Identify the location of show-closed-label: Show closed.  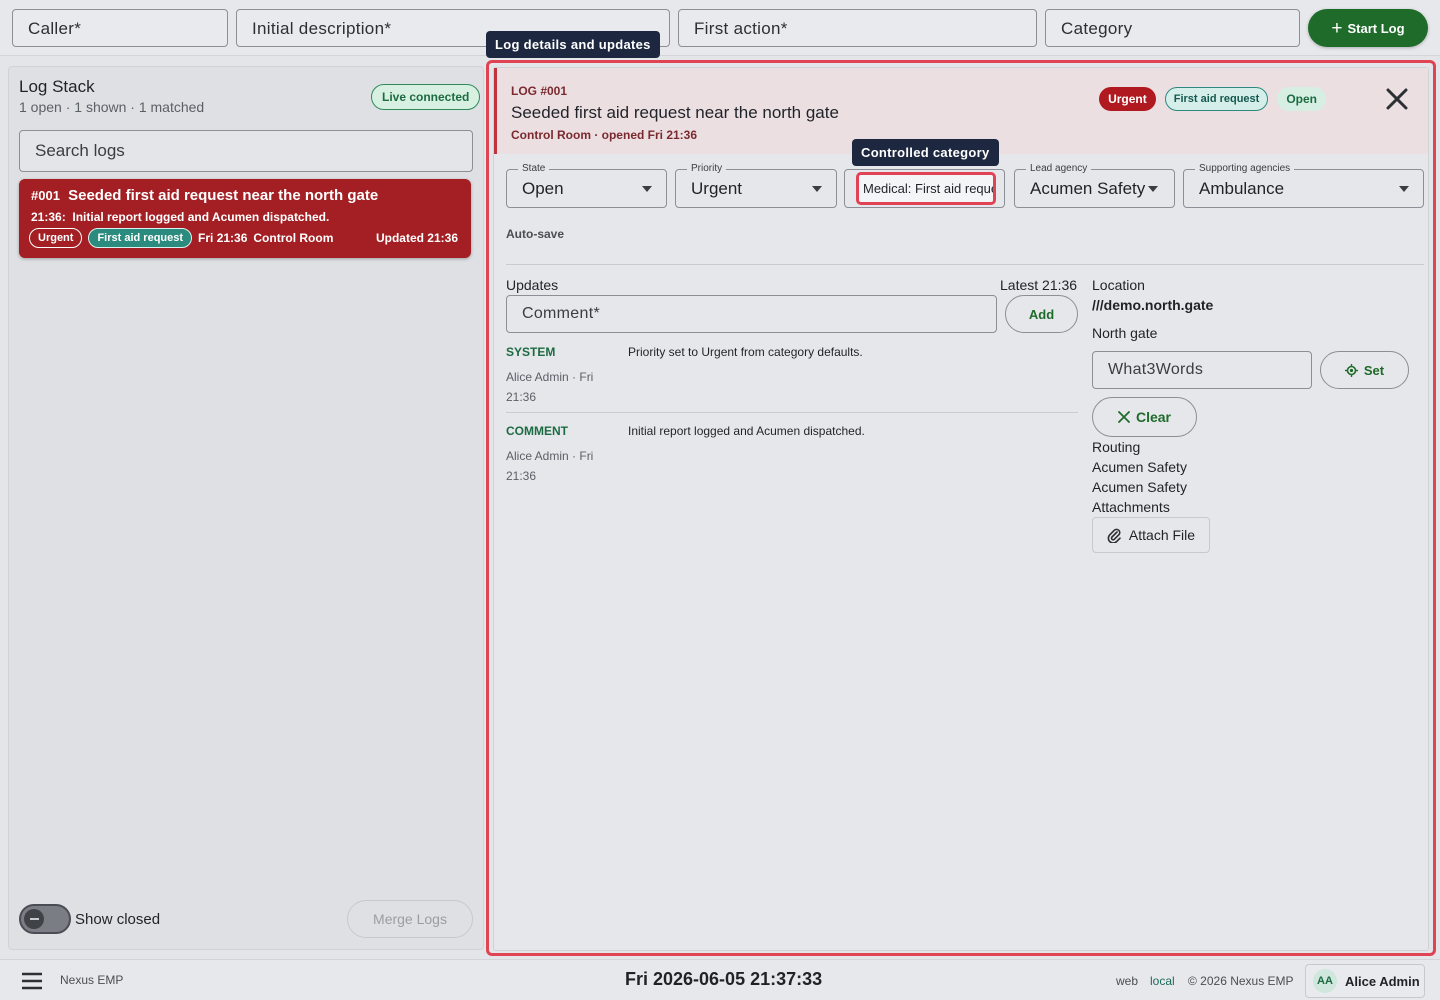
(118, 919).